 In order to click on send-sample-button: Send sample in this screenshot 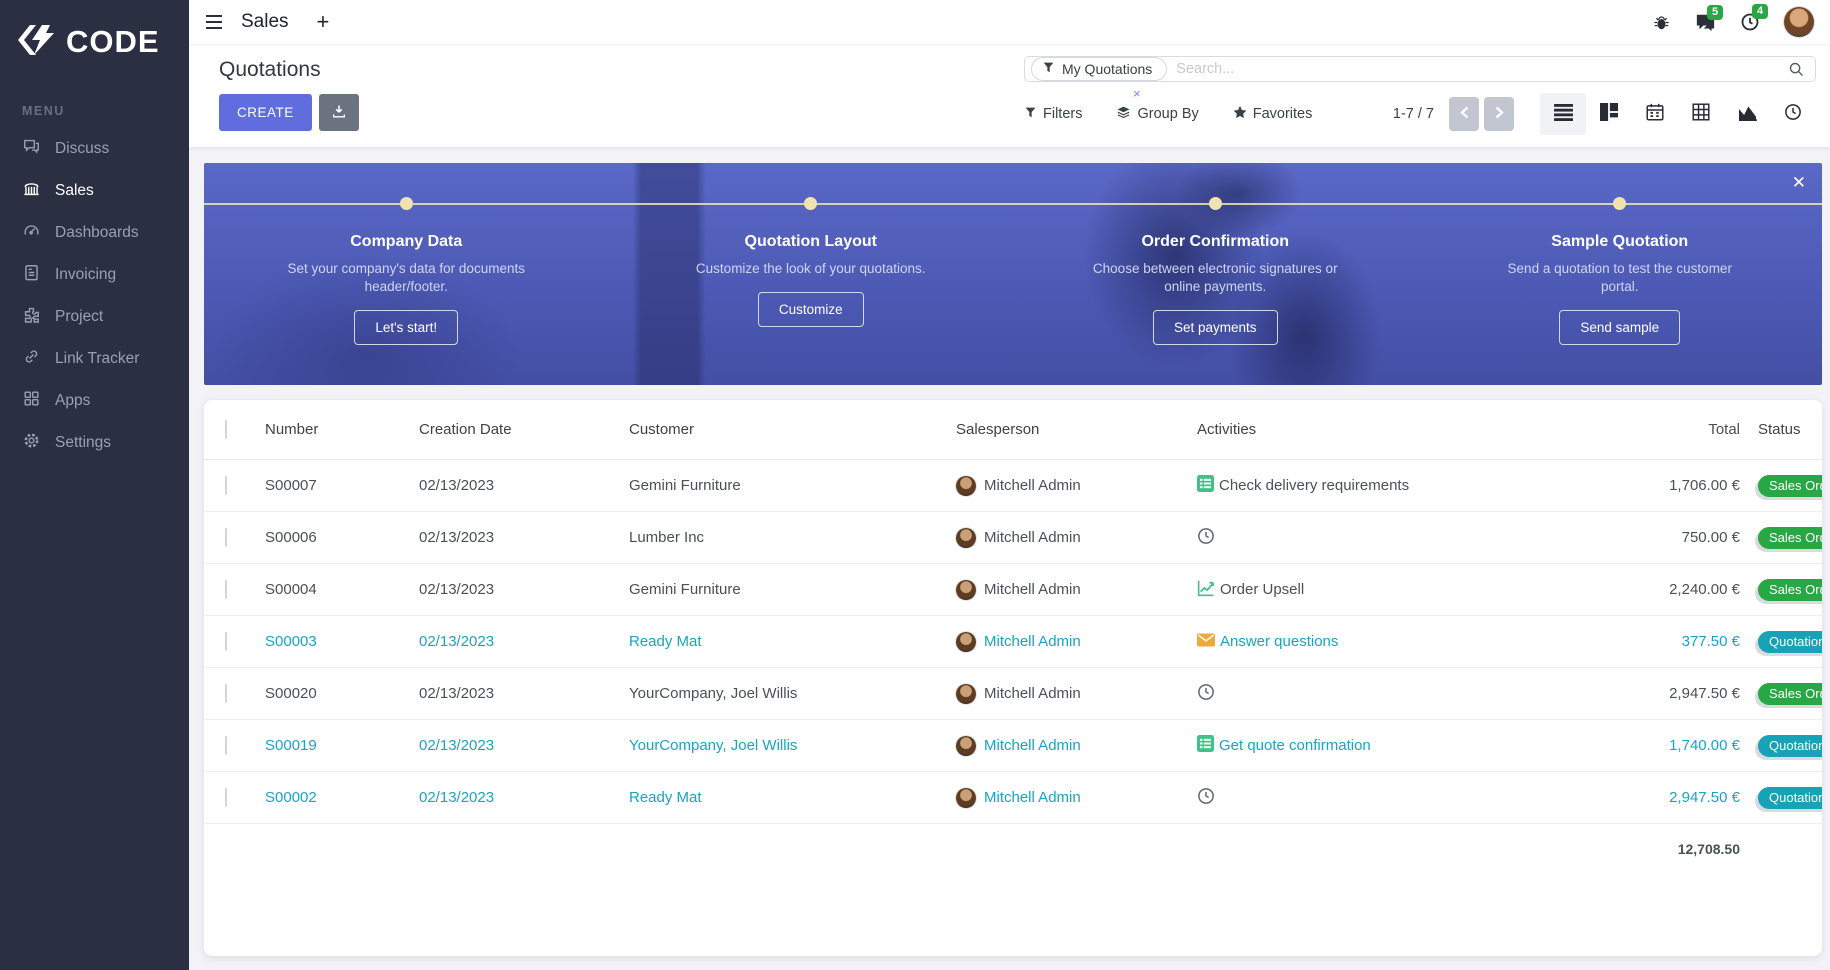, I will do `click(1620, 328)`.